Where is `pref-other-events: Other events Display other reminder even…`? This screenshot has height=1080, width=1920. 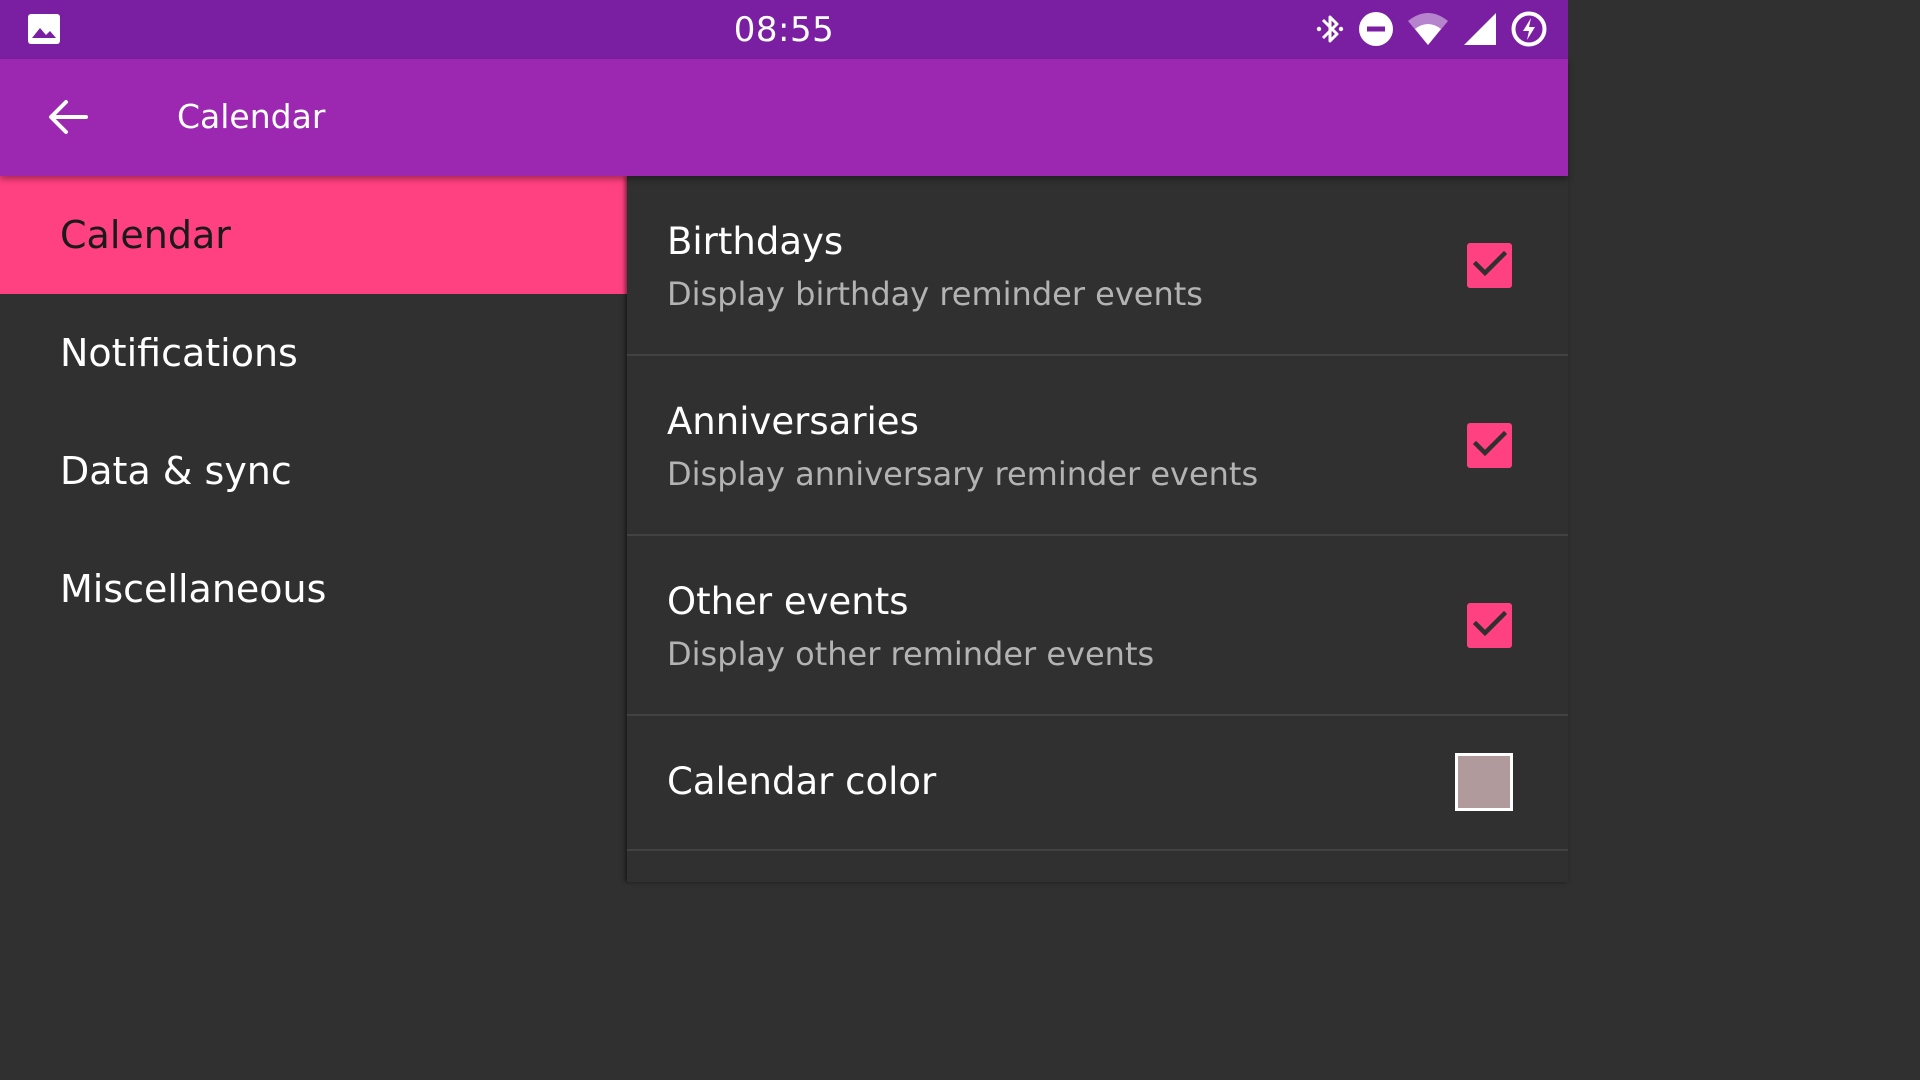 pref-other-events: Other events Display other reminder even… is located at coordinates (1097, 626).